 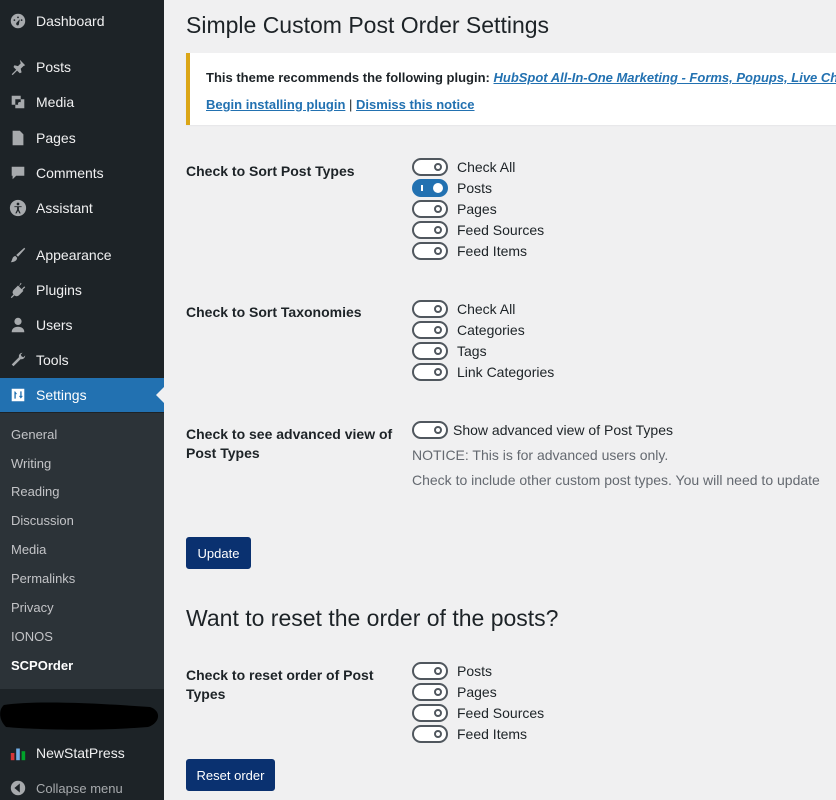 What do you see at coordinates (469, 734) in the screenshot?
I see `reset-feed-items: Feed Items` at bounding box center [469, 734].